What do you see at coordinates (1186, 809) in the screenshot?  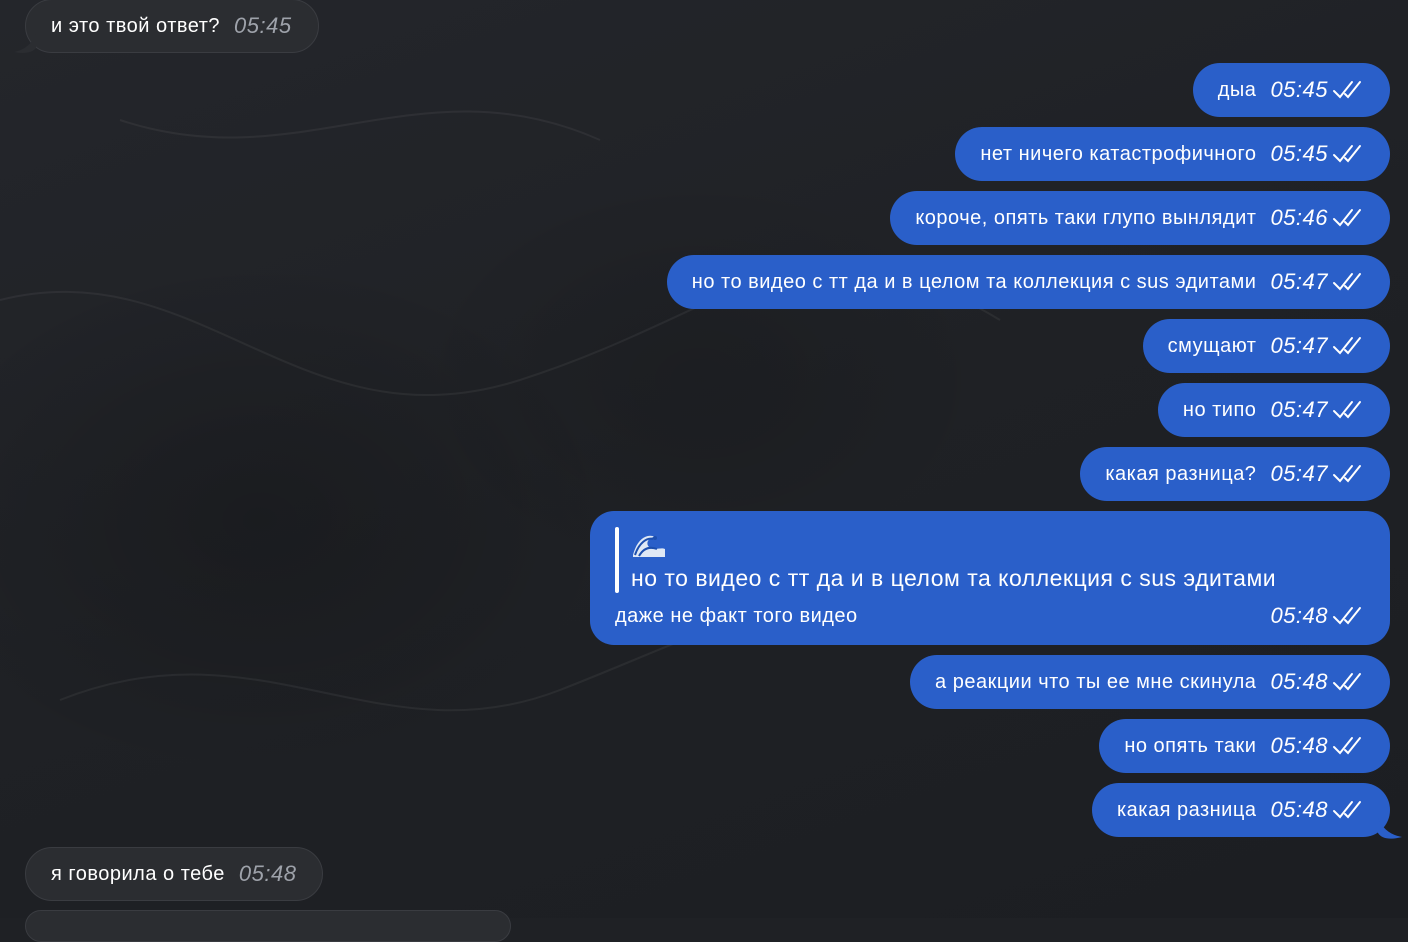 I see `message-text: какая разница` at bounding box center [1186, 809].